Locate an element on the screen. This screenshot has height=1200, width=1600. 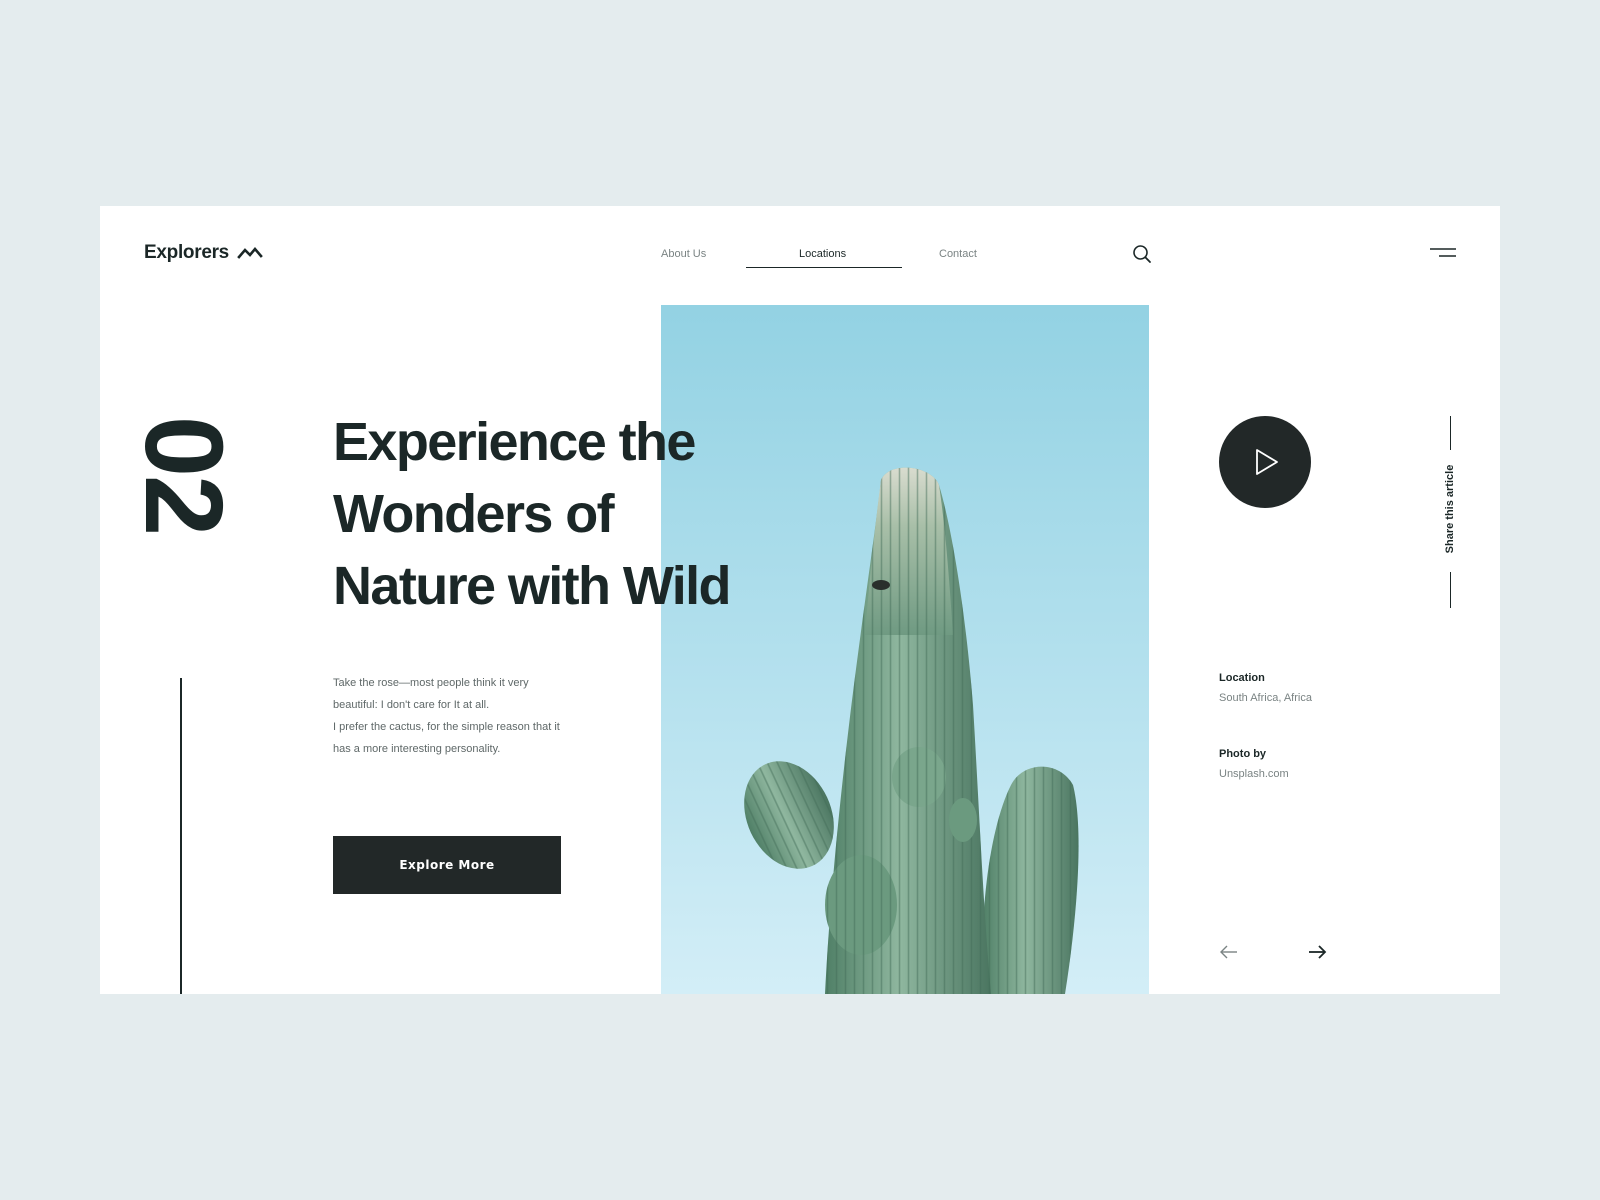
description-line: Take the rose—most people think it very is located at coordinates (431, 683).